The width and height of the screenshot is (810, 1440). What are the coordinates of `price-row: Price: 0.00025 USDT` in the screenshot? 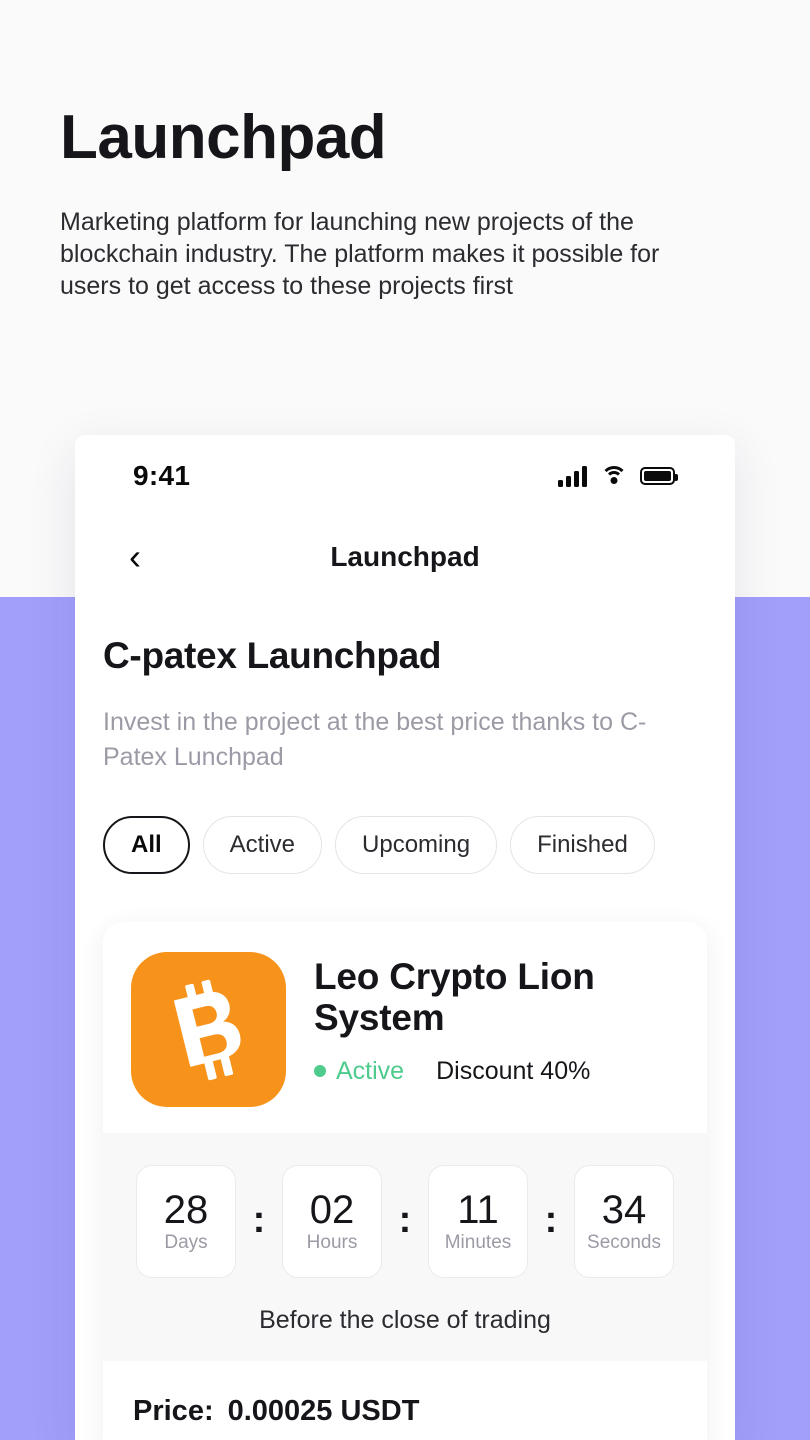 It's located at (405, 1400).